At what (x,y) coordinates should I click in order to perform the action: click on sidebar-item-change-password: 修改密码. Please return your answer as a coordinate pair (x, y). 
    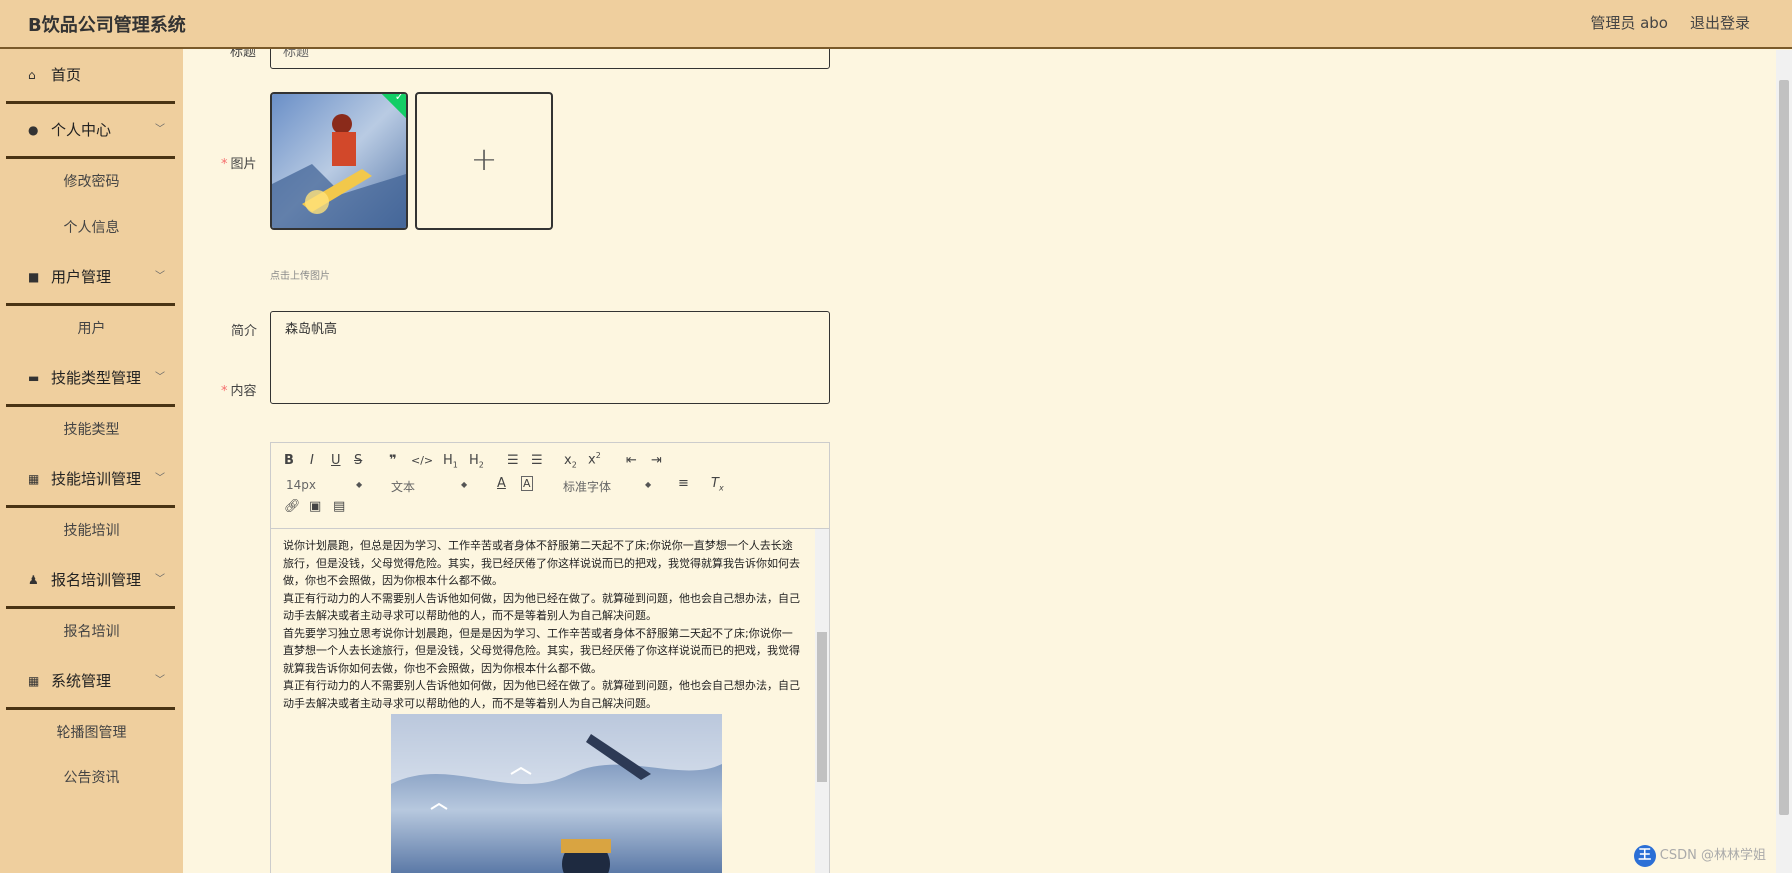
    Looking at the image, I should click on (91, 182).